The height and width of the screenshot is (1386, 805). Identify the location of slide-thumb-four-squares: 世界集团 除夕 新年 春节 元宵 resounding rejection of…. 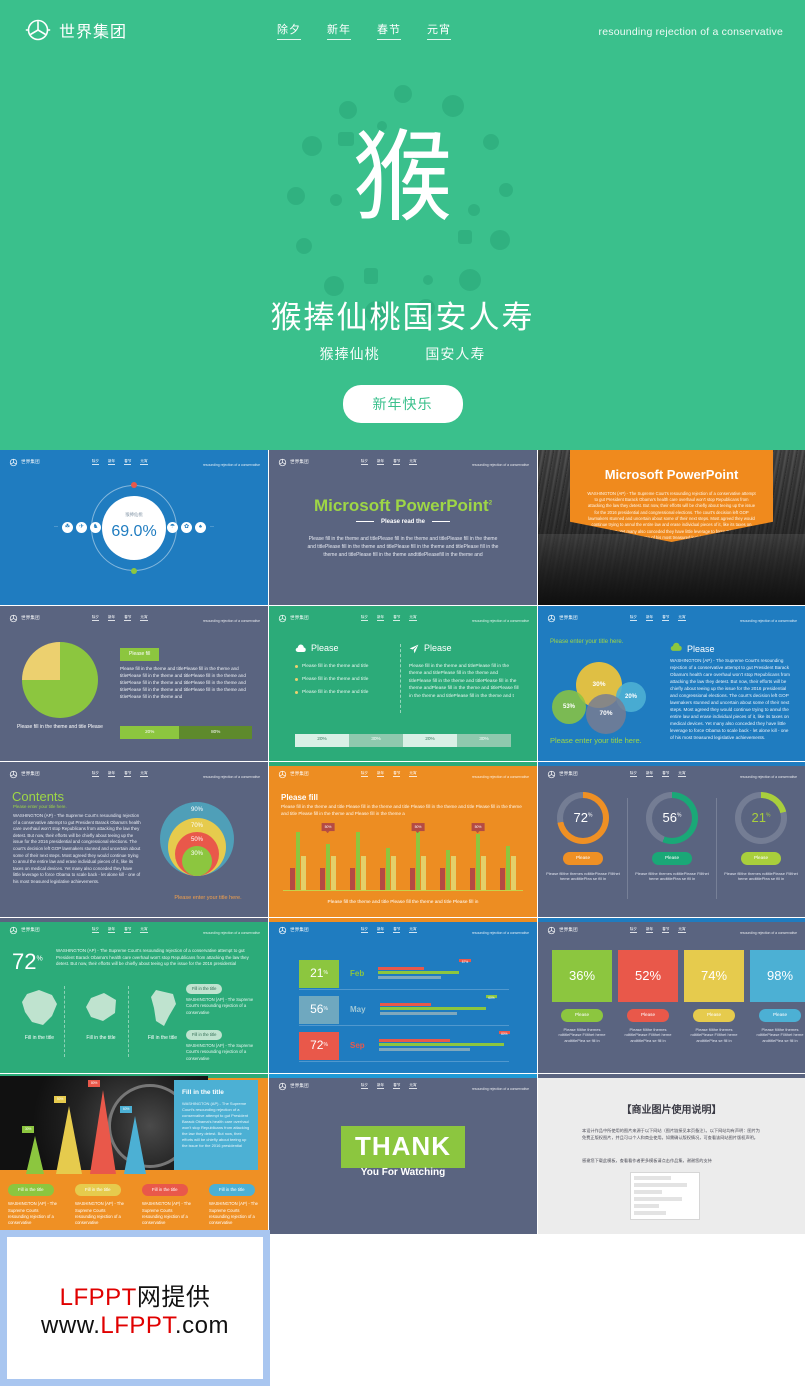
(671, 995).